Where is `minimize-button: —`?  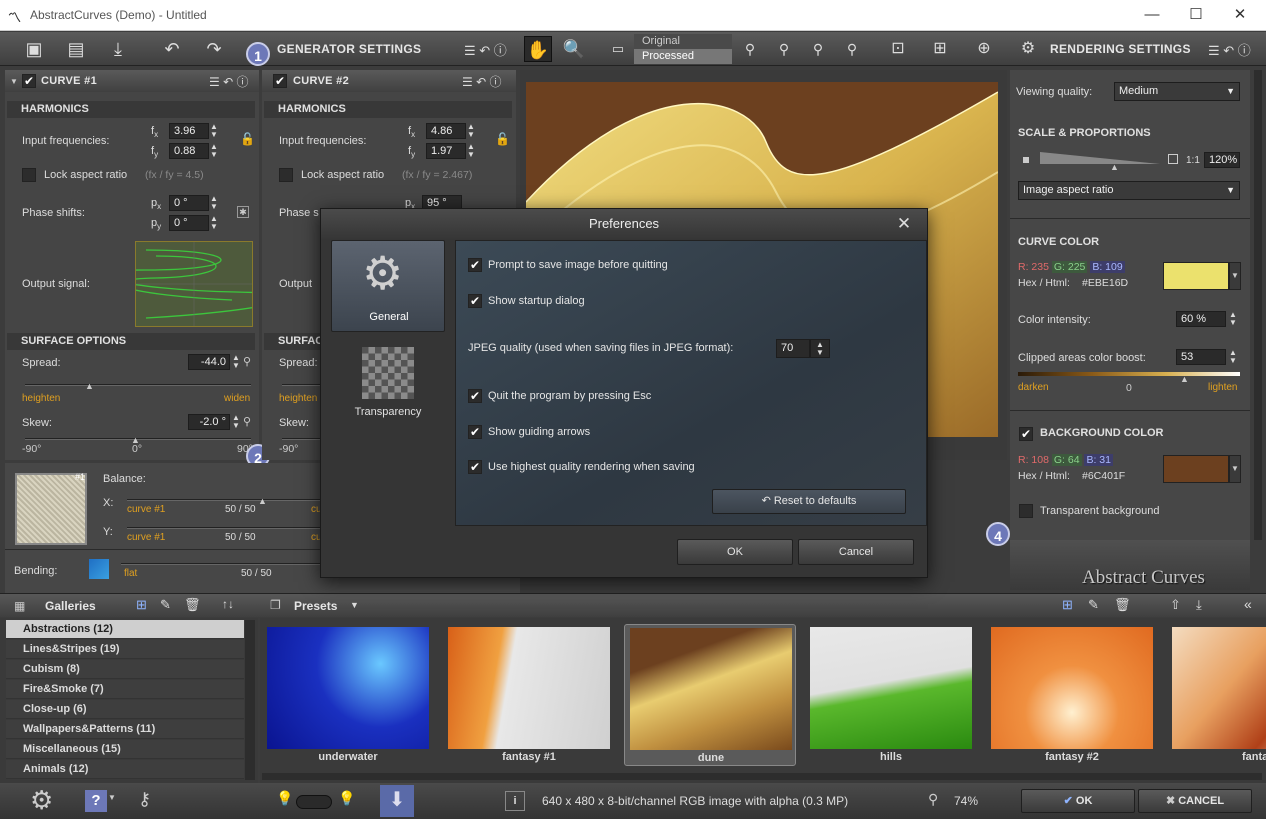 minimize-button: — is located at coordinates (1152, 15).